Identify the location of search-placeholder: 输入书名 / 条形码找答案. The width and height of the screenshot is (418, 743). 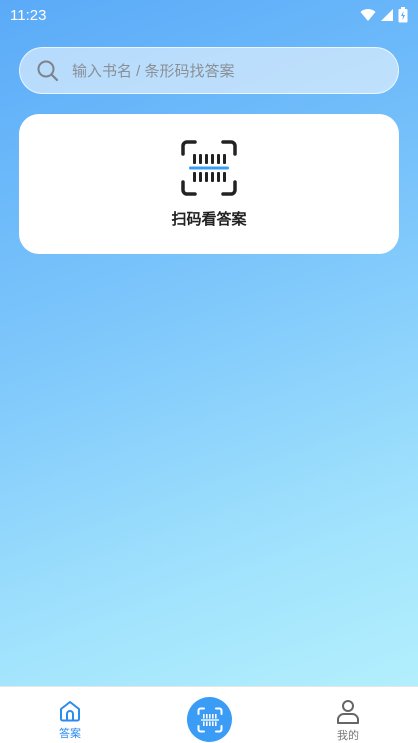
(153, 71).